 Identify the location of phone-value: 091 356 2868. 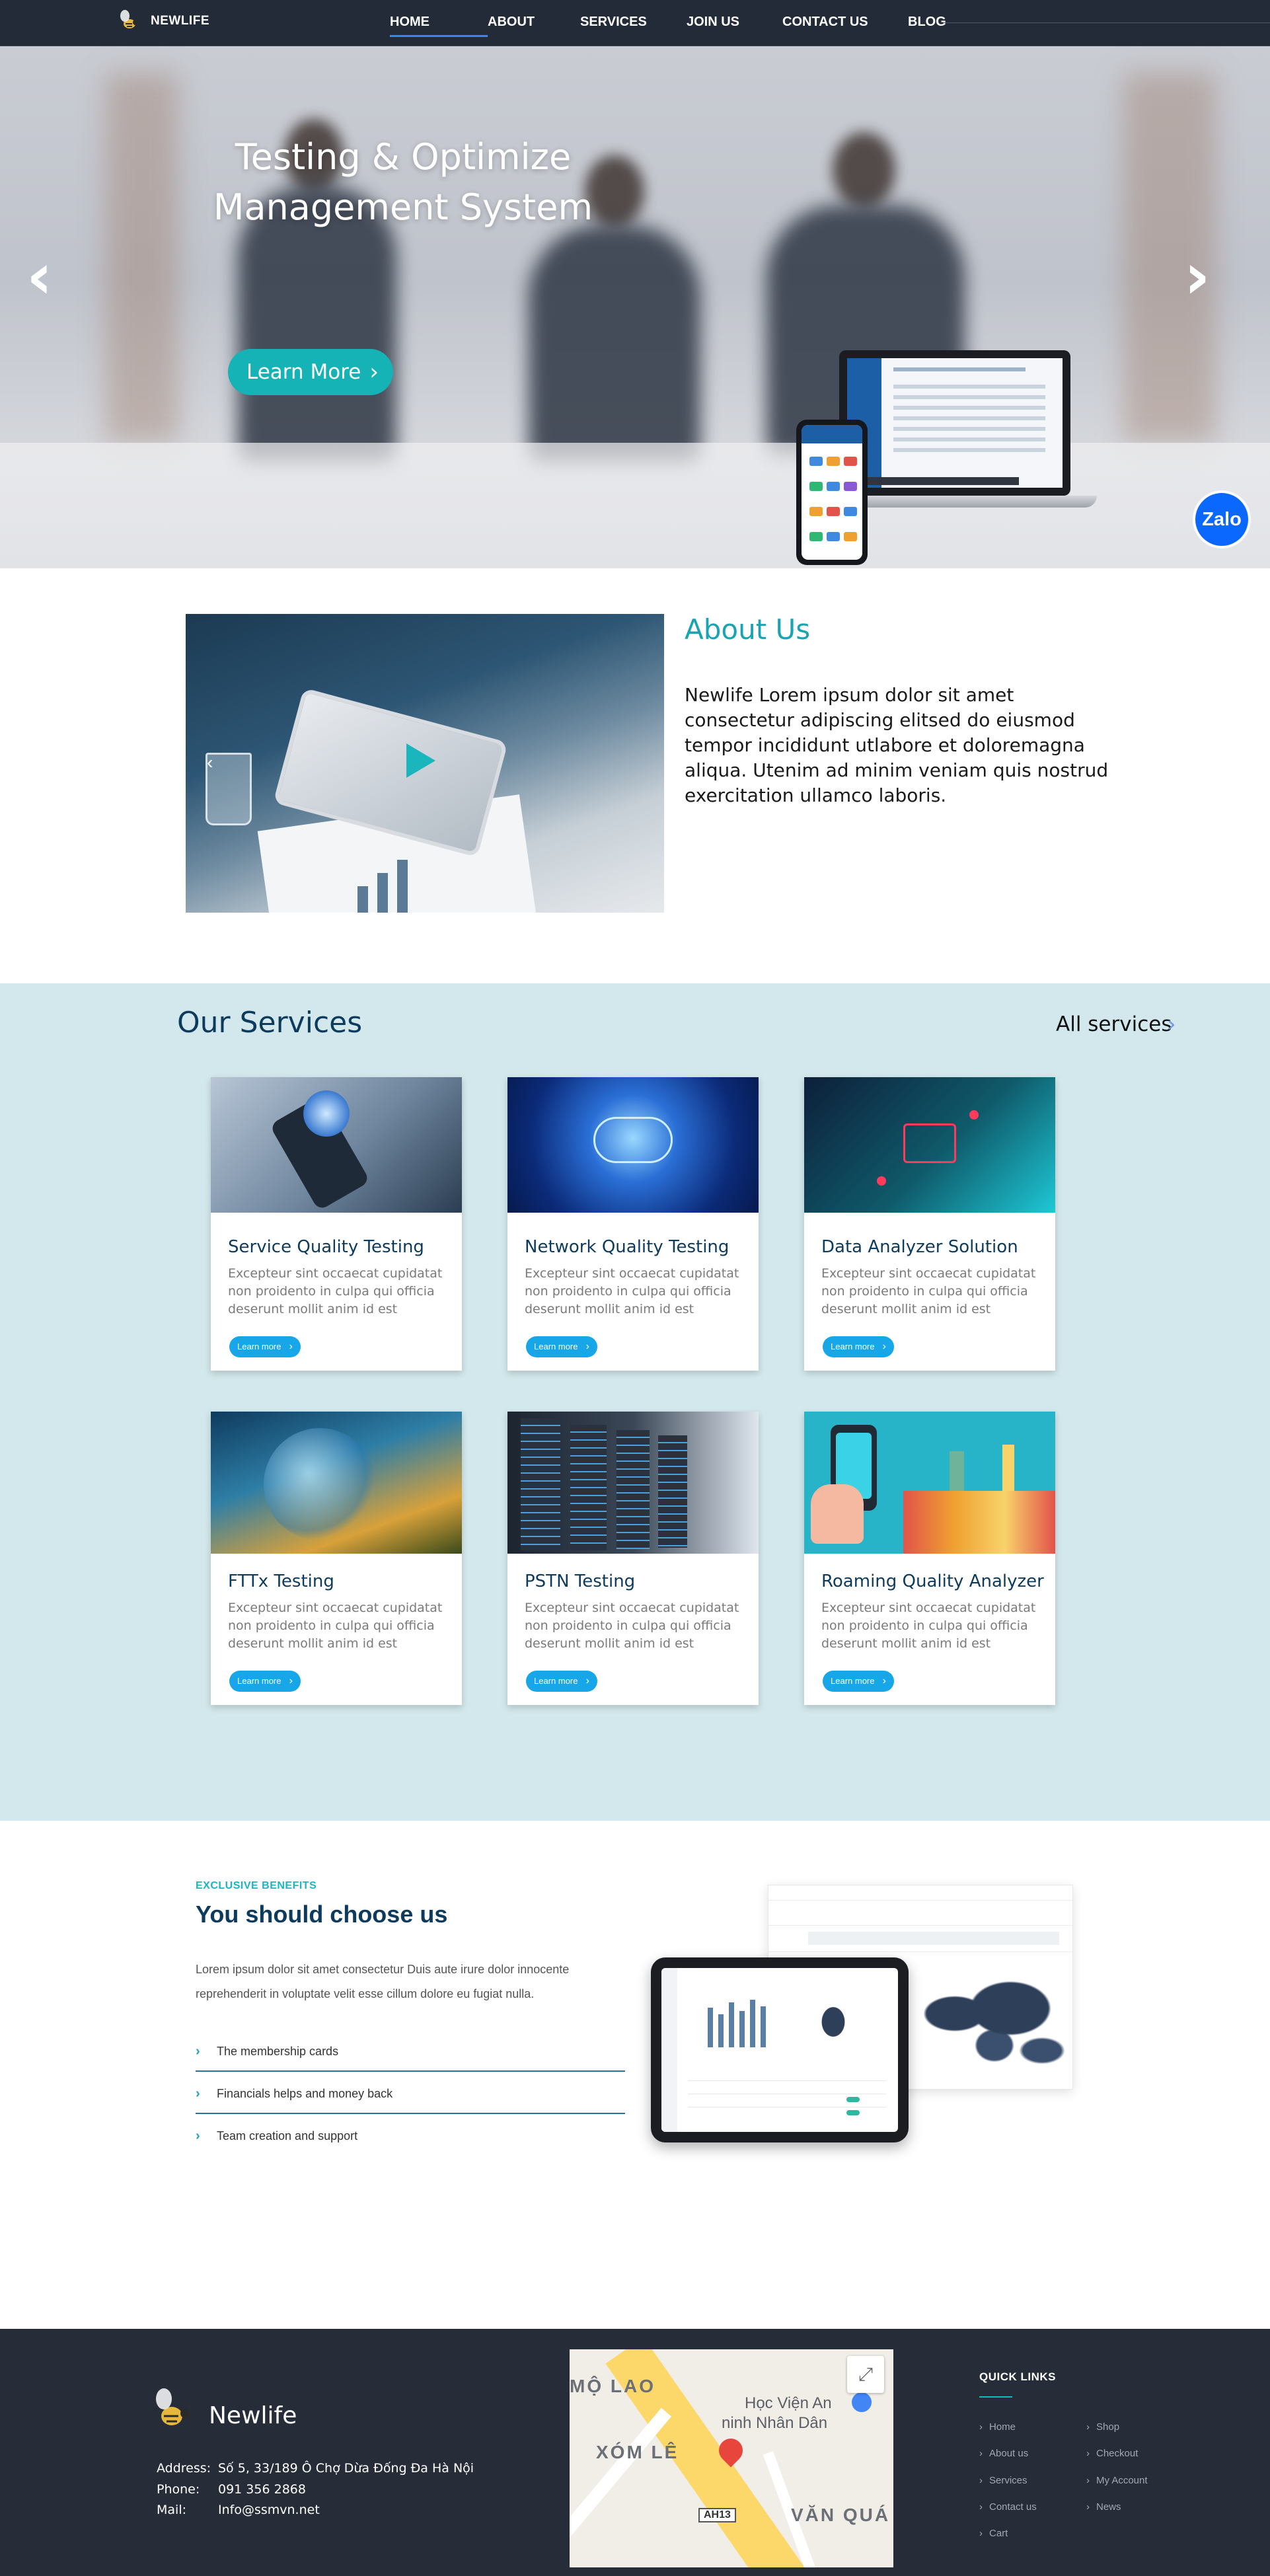
(262, 2489).